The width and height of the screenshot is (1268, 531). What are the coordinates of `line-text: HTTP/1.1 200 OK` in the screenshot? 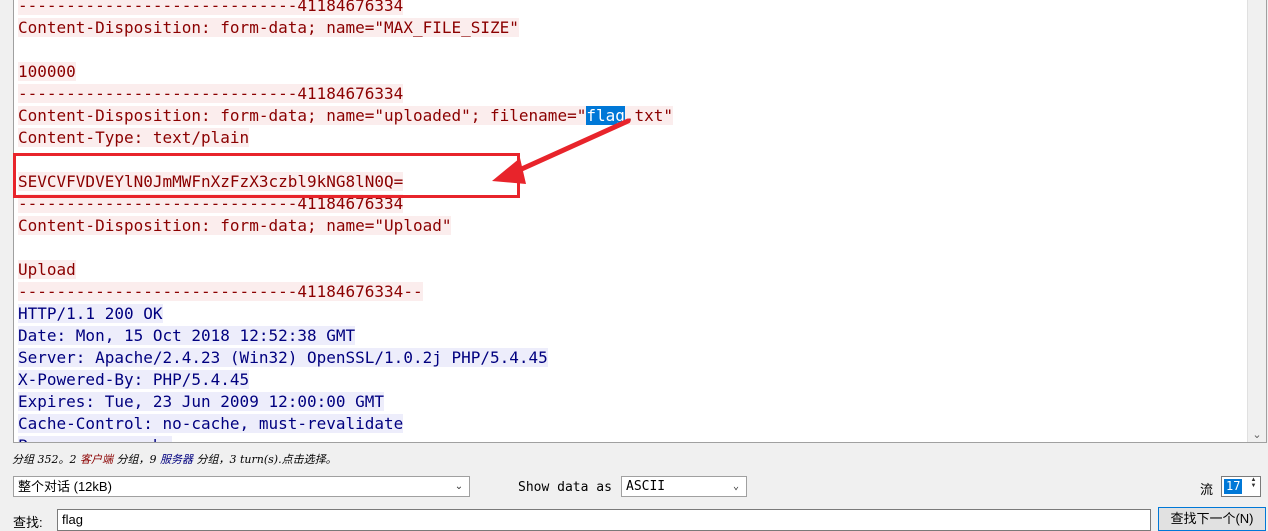 It's located at (90, 313).